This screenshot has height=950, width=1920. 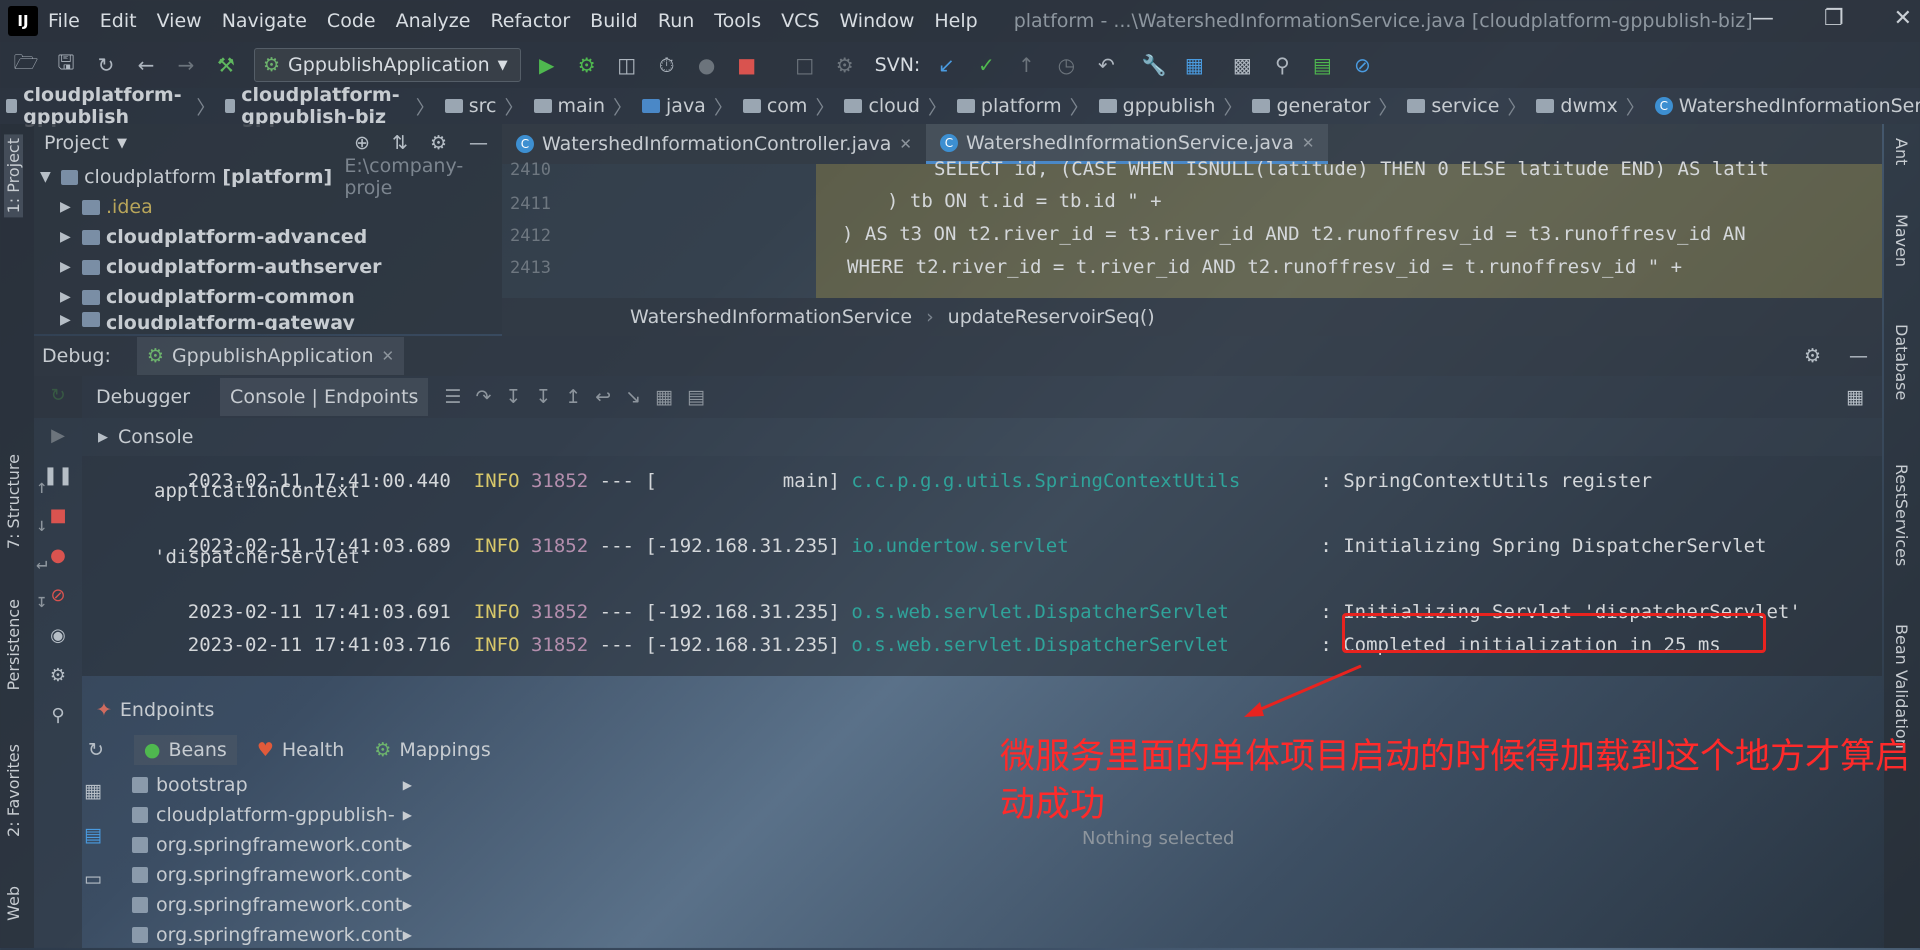 I want to click on locate-icon: ⊕, so click(x=362, y=143).